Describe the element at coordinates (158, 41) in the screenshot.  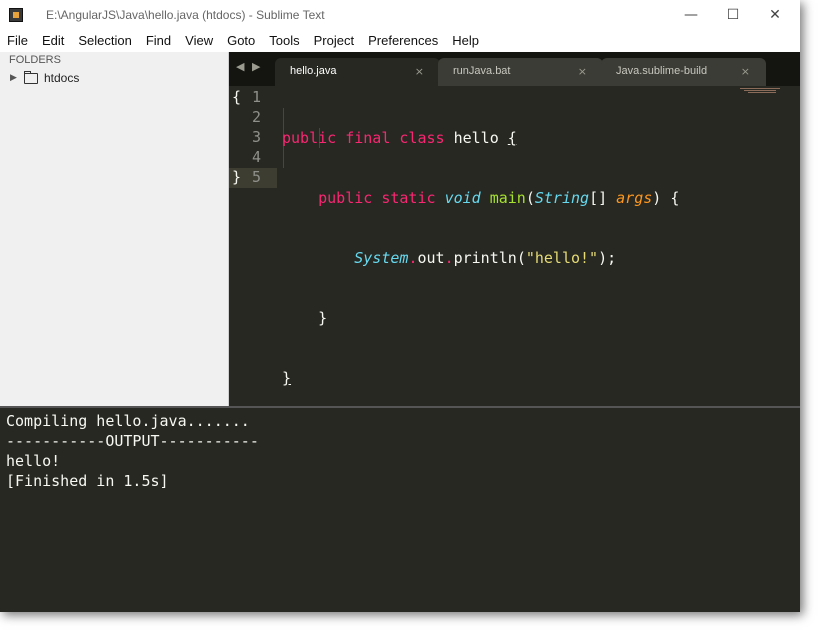
I see `menu-find: Find` at that location.